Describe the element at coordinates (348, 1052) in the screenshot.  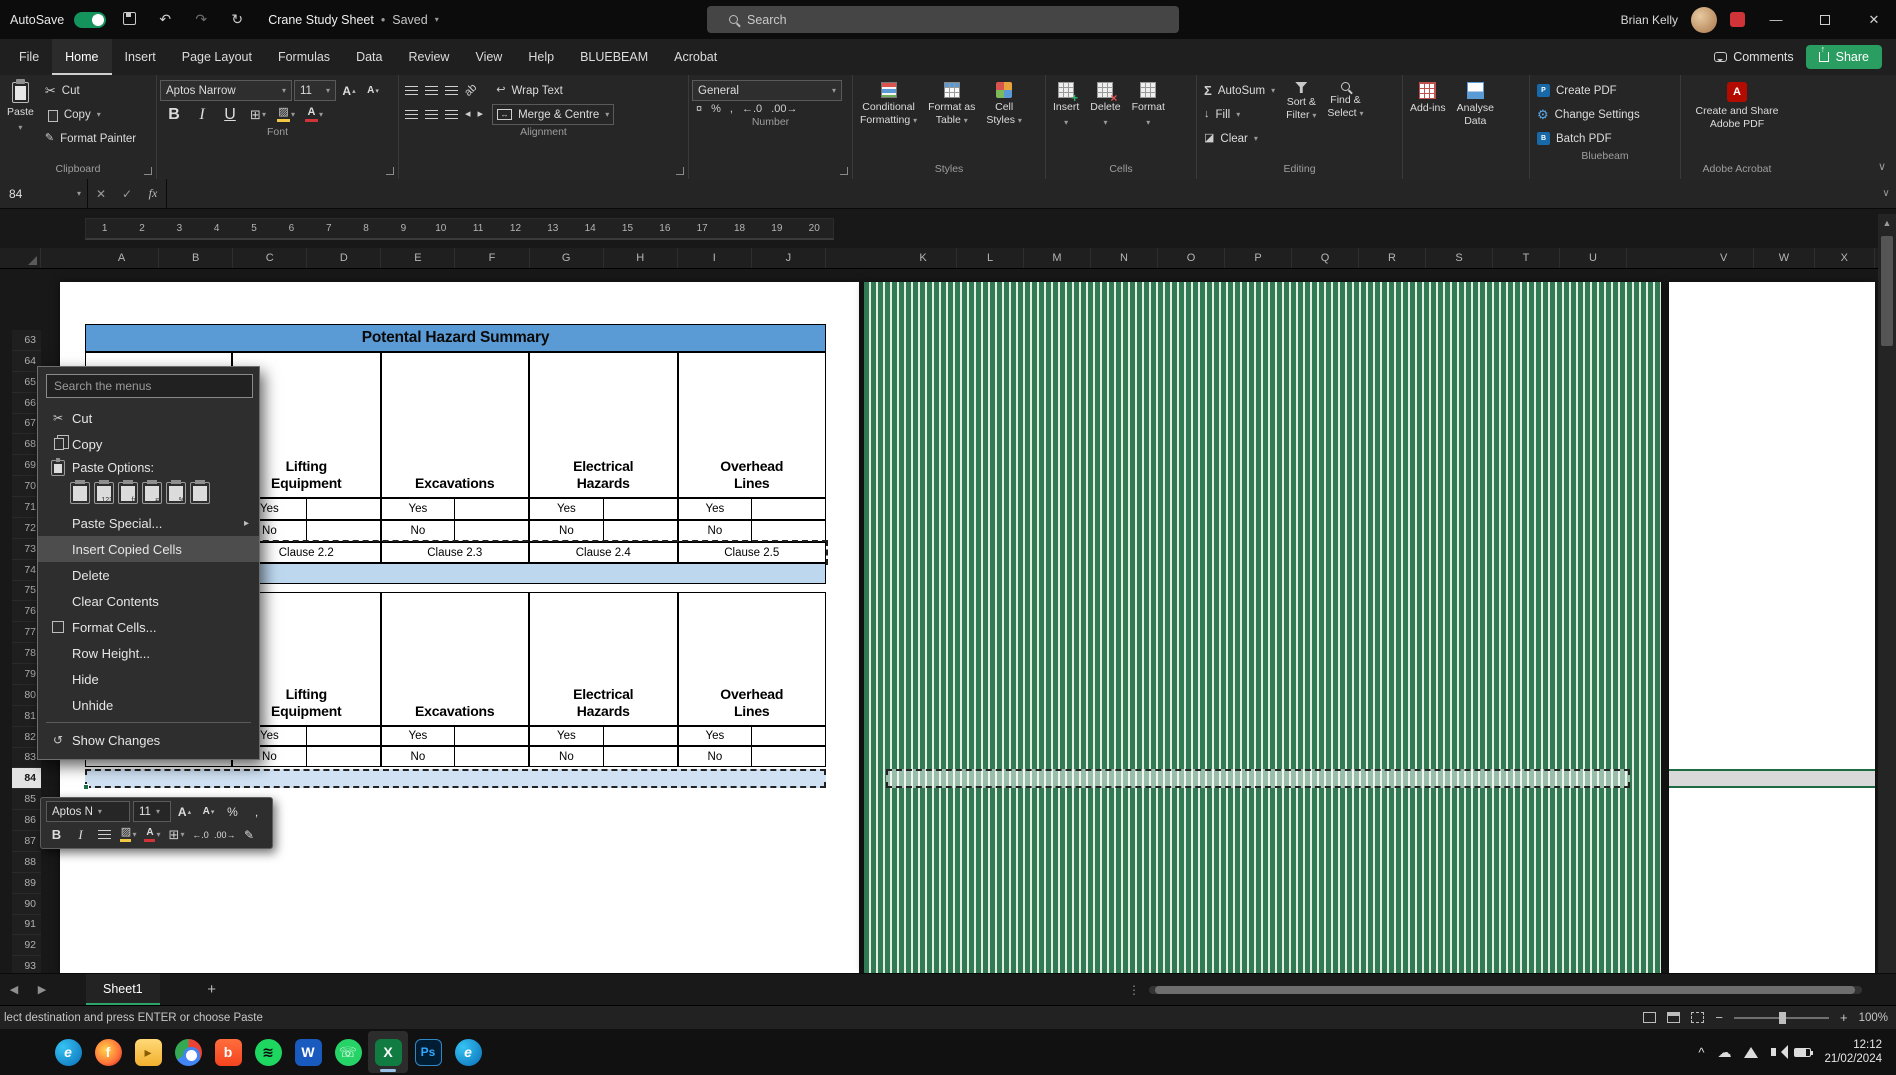
I see `taskbar-app: ☏` at that location.